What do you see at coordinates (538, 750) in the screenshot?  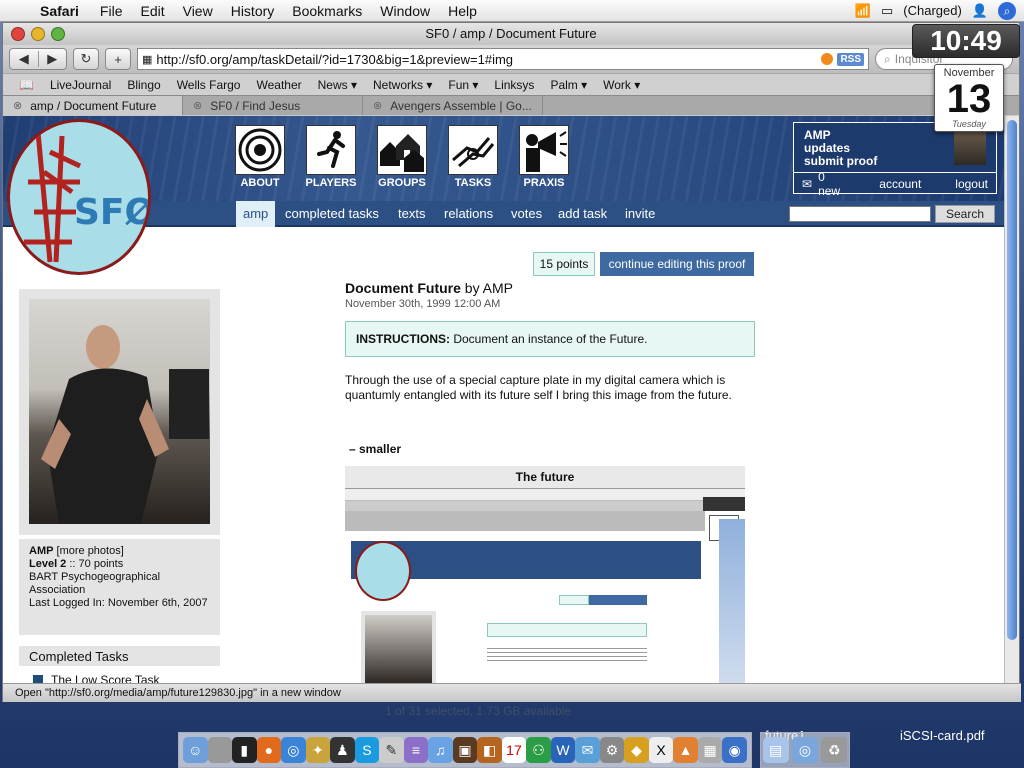 I see `network-icon: ⚇` at bounding box center [538, 750].